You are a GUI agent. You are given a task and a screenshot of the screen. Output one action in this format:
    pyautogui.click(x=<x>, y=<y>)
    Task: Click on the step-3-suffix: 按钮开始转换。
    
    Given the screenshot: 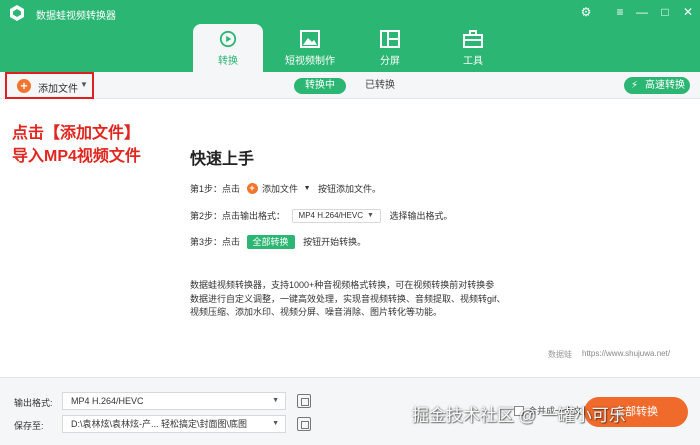 What is the action you would take?
    pyautogui.click(x=335, y=241)
    